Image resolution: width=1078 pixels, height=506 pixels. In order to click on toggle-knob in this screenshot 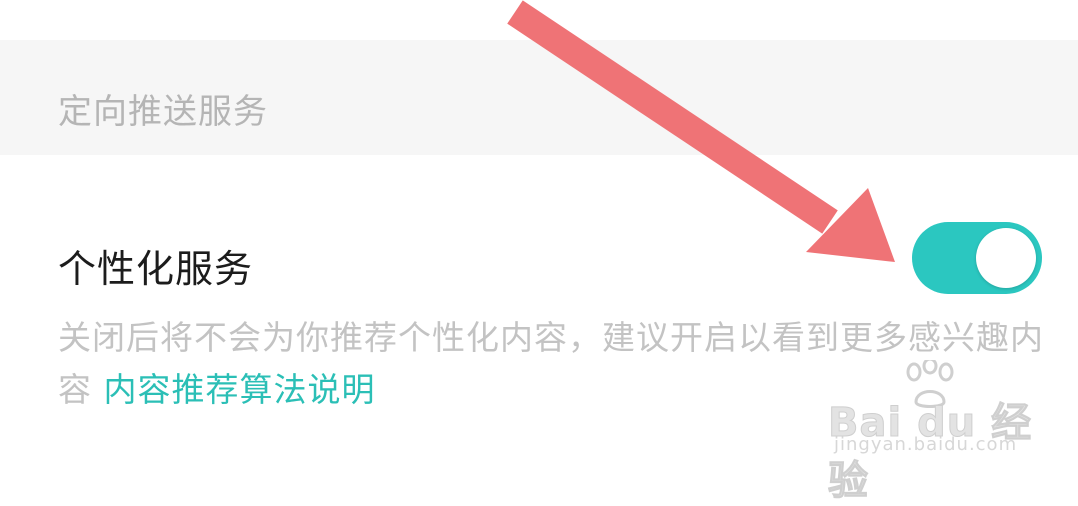, I will do `click(1006, 258)`.